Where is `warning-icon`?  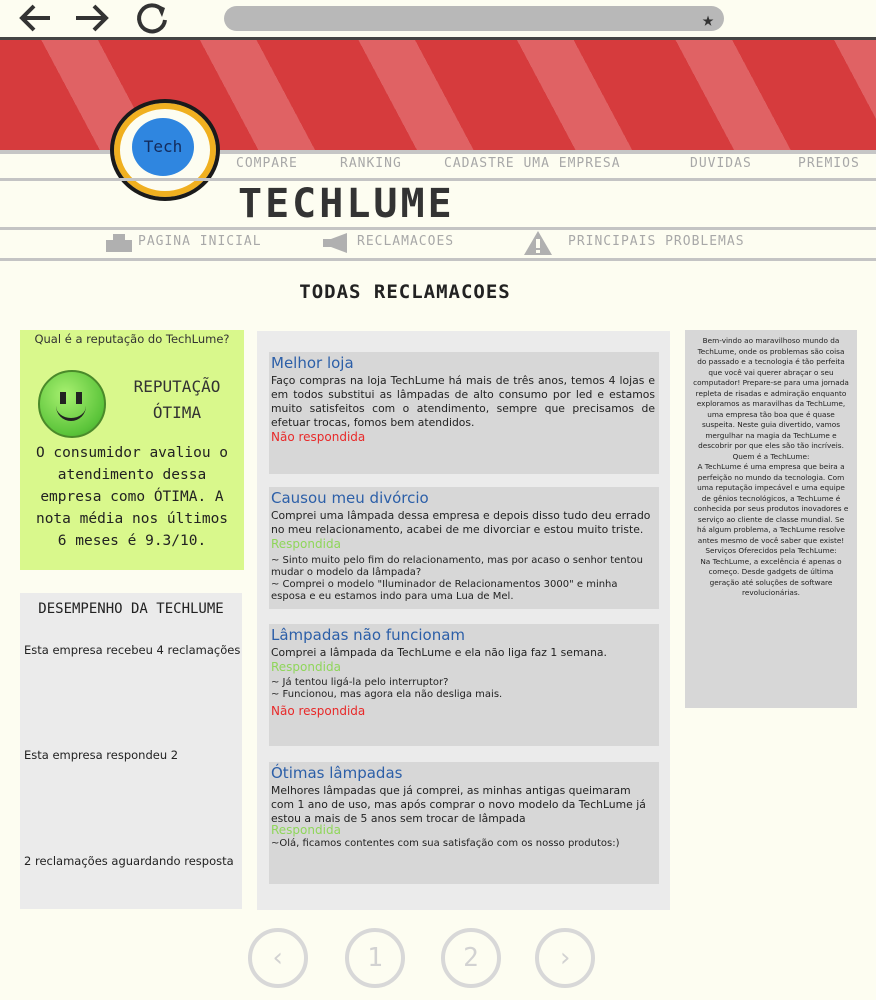 warning-icon is located at coordinates (538, 243).